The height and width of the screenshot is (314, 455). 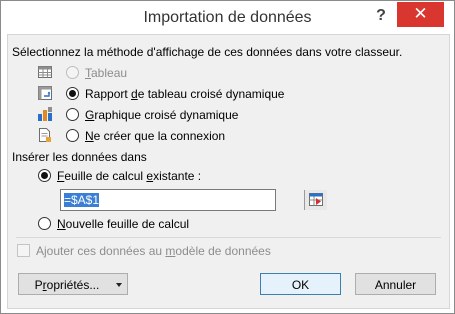 I want to click on title-bar: Importation de données ? ✕, so click(x=227, y=17).